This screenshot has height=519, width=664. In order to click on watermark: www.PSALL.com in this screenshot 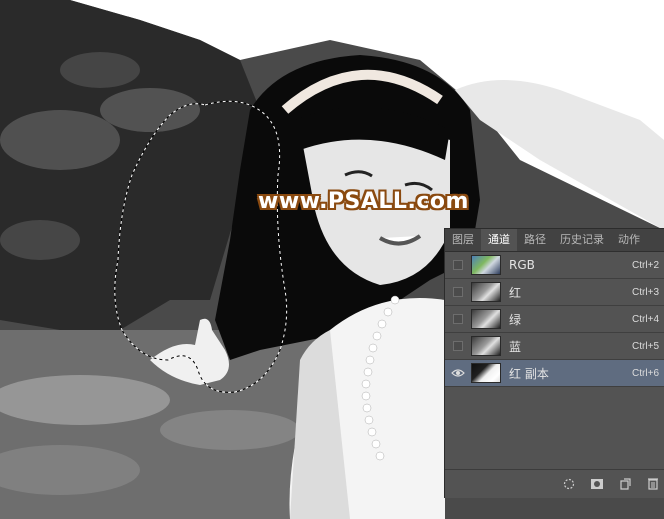, I will do `click(363, 201)`.